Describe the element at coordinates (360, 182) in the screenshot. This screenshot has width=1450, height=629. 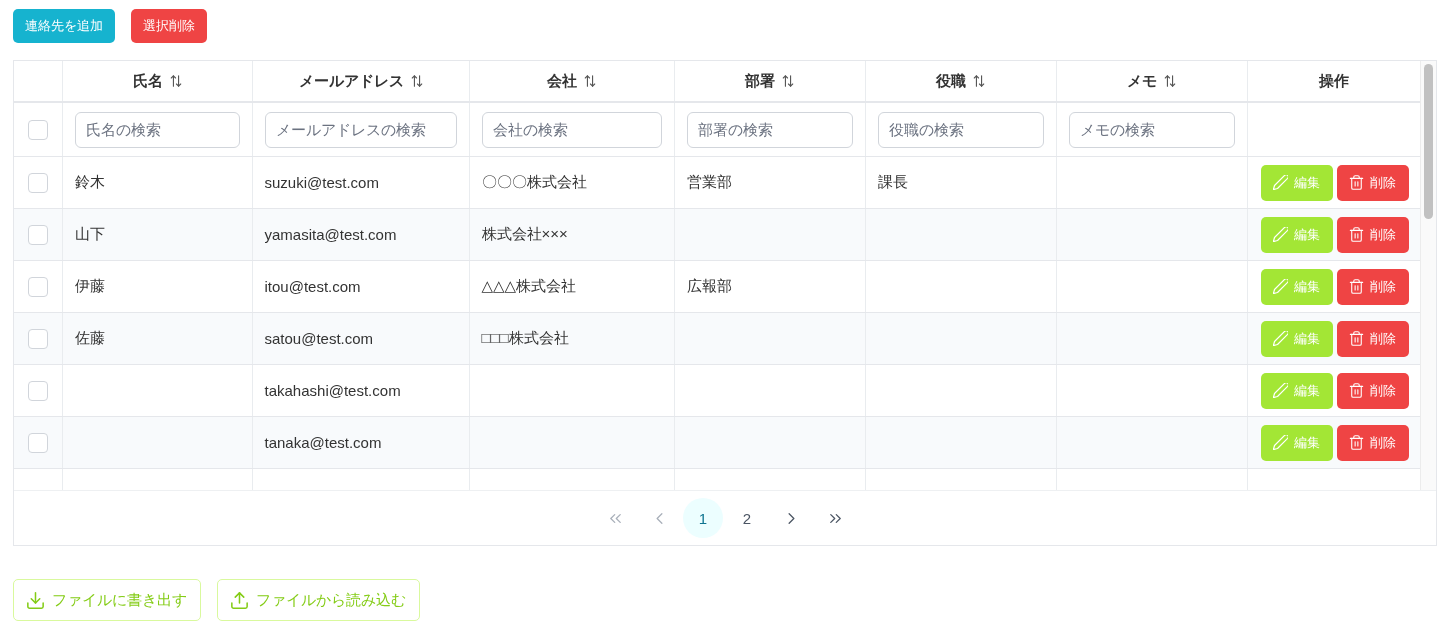
I see `table-cell: suzuki@test.com` at that location.